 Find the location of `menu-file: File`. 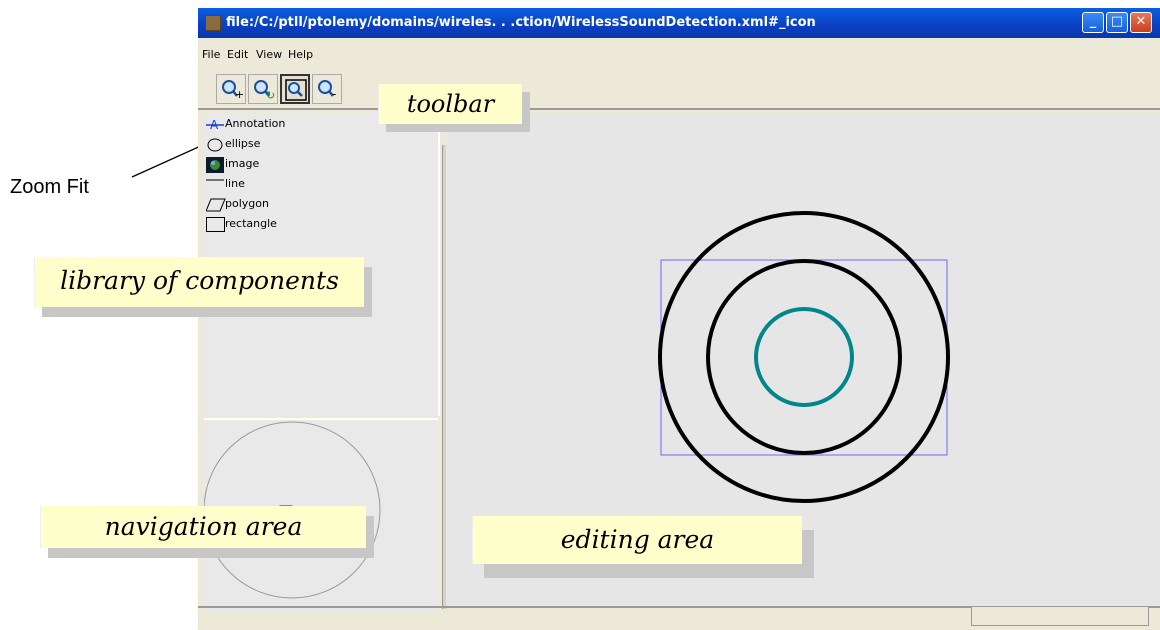

menu-file: File is located at coordinates (211, 54).